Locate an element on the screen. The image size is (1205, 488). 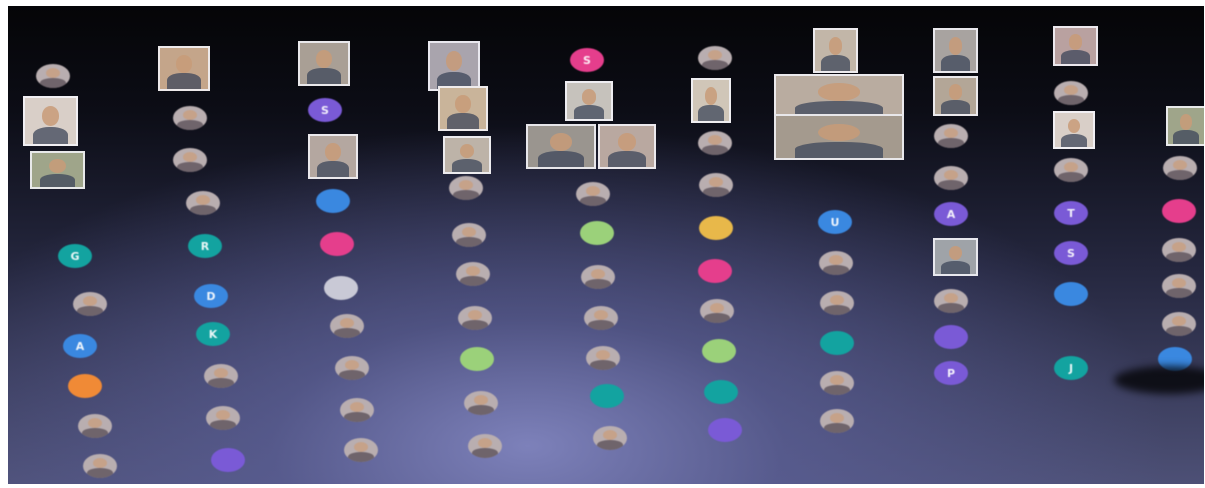
participant-initial-avatar: G is located at coordinates (75, 256).